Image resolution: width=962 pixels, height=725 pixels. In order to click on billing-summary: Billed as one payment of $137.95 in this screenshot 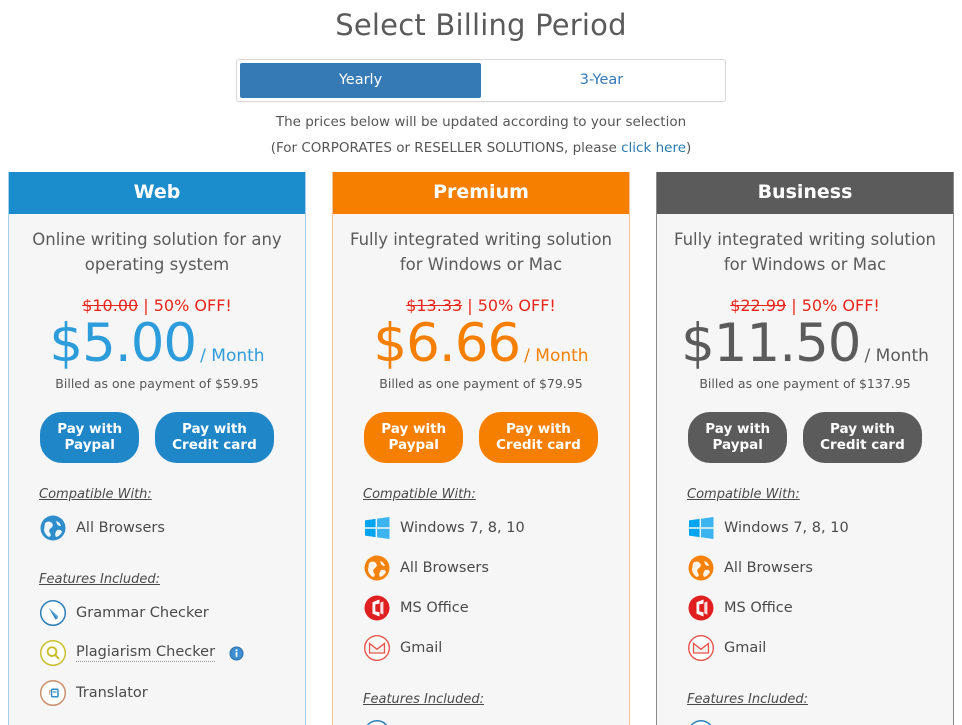, I will do `click(805, 383)`.